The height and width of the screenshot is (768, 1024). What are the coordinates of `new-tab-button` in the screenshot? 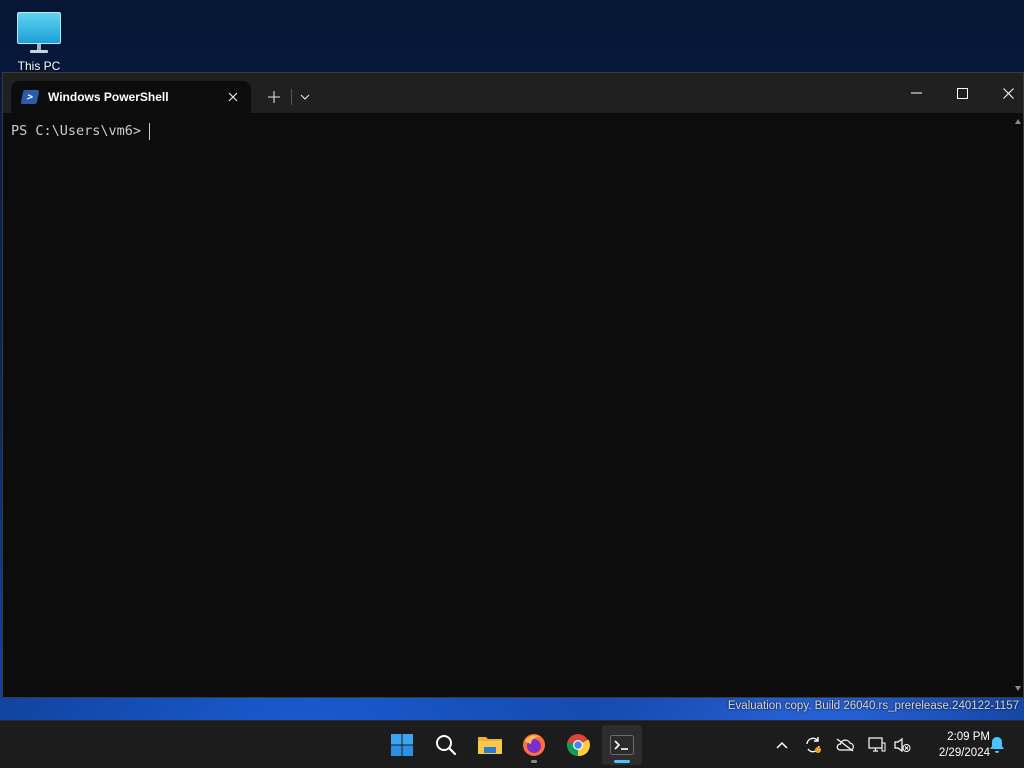 It's located at (274, 97).